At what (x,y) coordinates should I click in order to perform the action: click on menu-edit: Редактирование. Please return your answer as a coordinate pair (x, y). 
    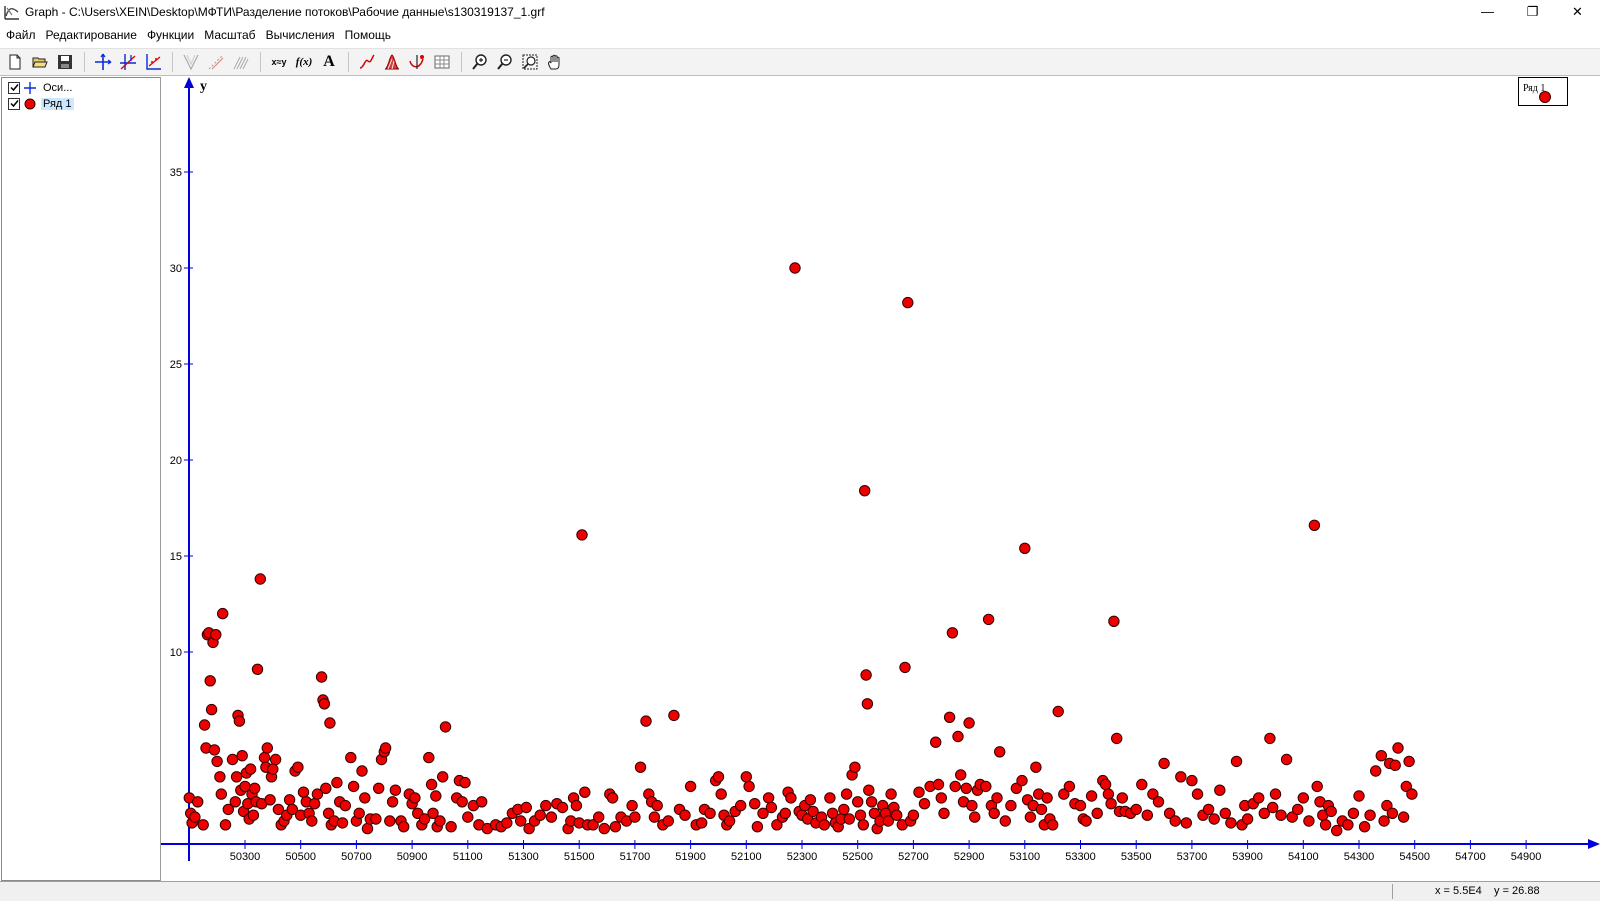
    Looking at the image, I should click on (91, 35).